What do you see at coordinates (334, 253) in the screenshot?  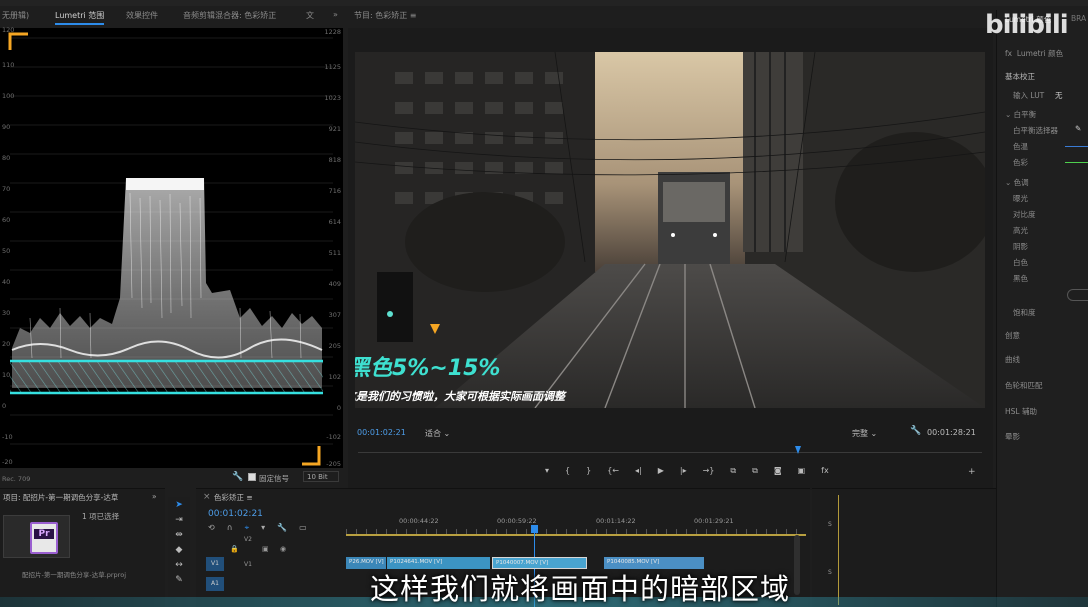 I see `scope-right-tick-7: 511` at bounding box center [334, 253].